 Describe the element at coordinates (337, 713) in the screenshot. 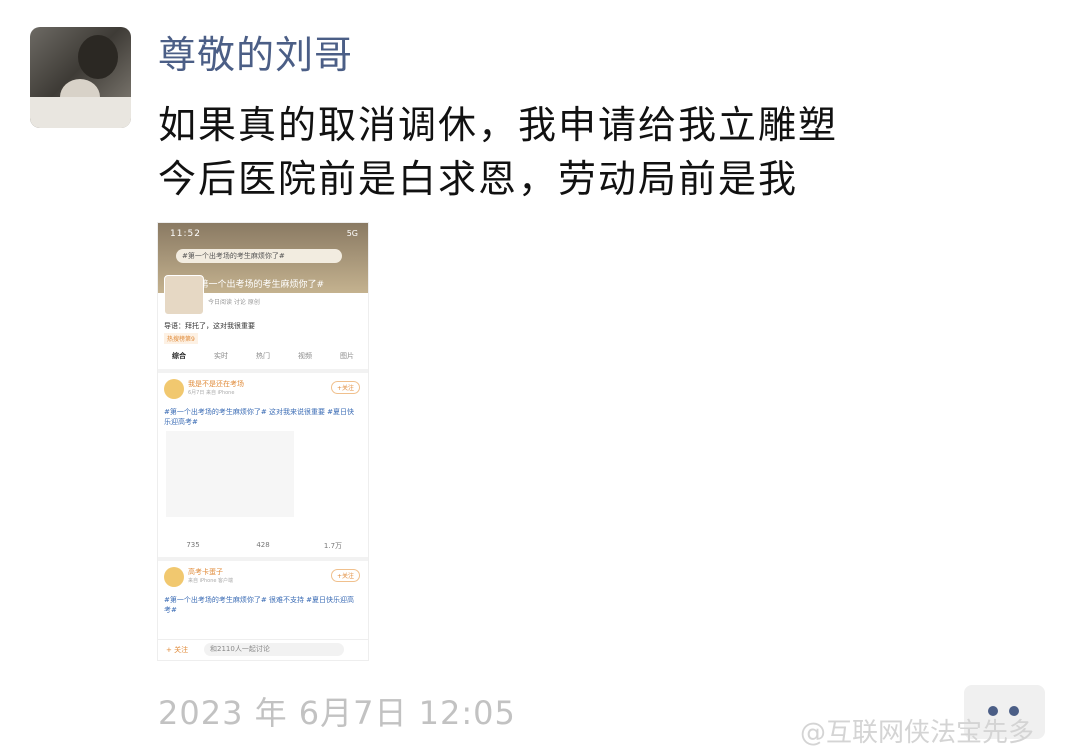

I see `post-timestamp: 2023 年 6月7日 12:05` at that location.